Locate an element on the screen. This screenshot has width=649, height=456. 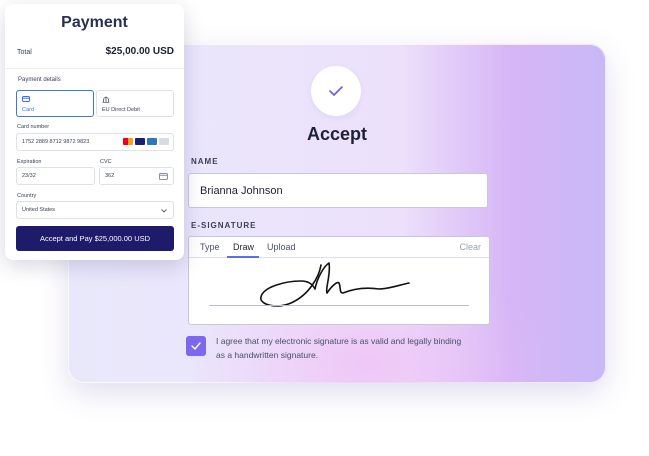
signature-tabs: Type Draw Upload Clear is located at coordinates (339, 247).